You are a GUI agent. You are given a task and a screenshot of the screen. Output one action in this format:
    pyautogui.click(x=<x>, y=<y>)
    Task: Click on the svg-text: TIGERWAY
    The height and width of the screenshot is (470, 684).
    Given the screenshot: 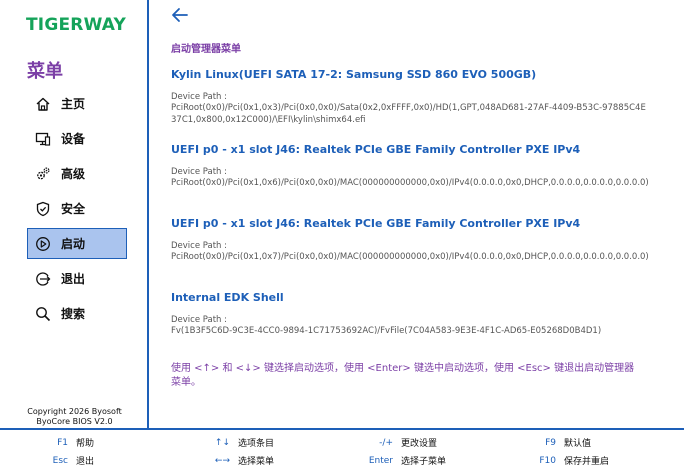 What is the action you would take?
    pyautogui.click(x=76, y=25)
    